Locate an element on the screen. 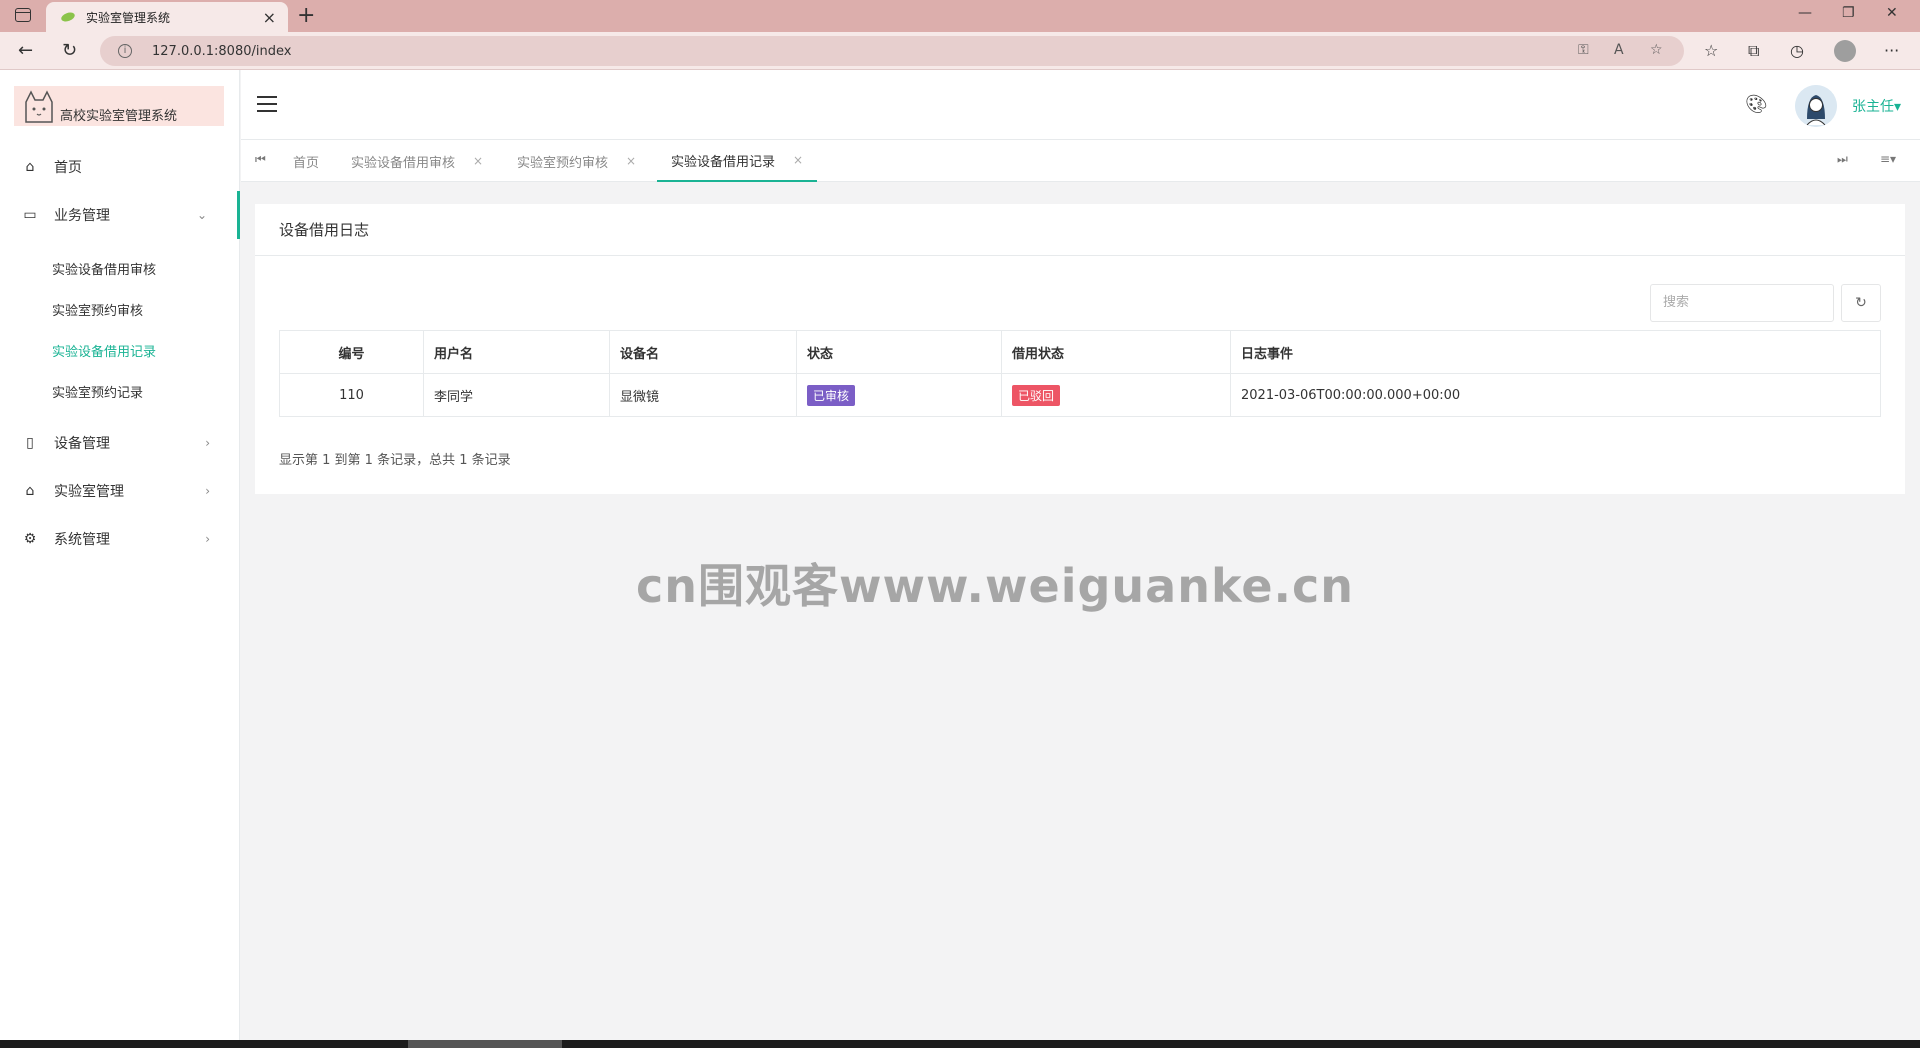  cell-id: 110 is located at coordinates (351, 395).